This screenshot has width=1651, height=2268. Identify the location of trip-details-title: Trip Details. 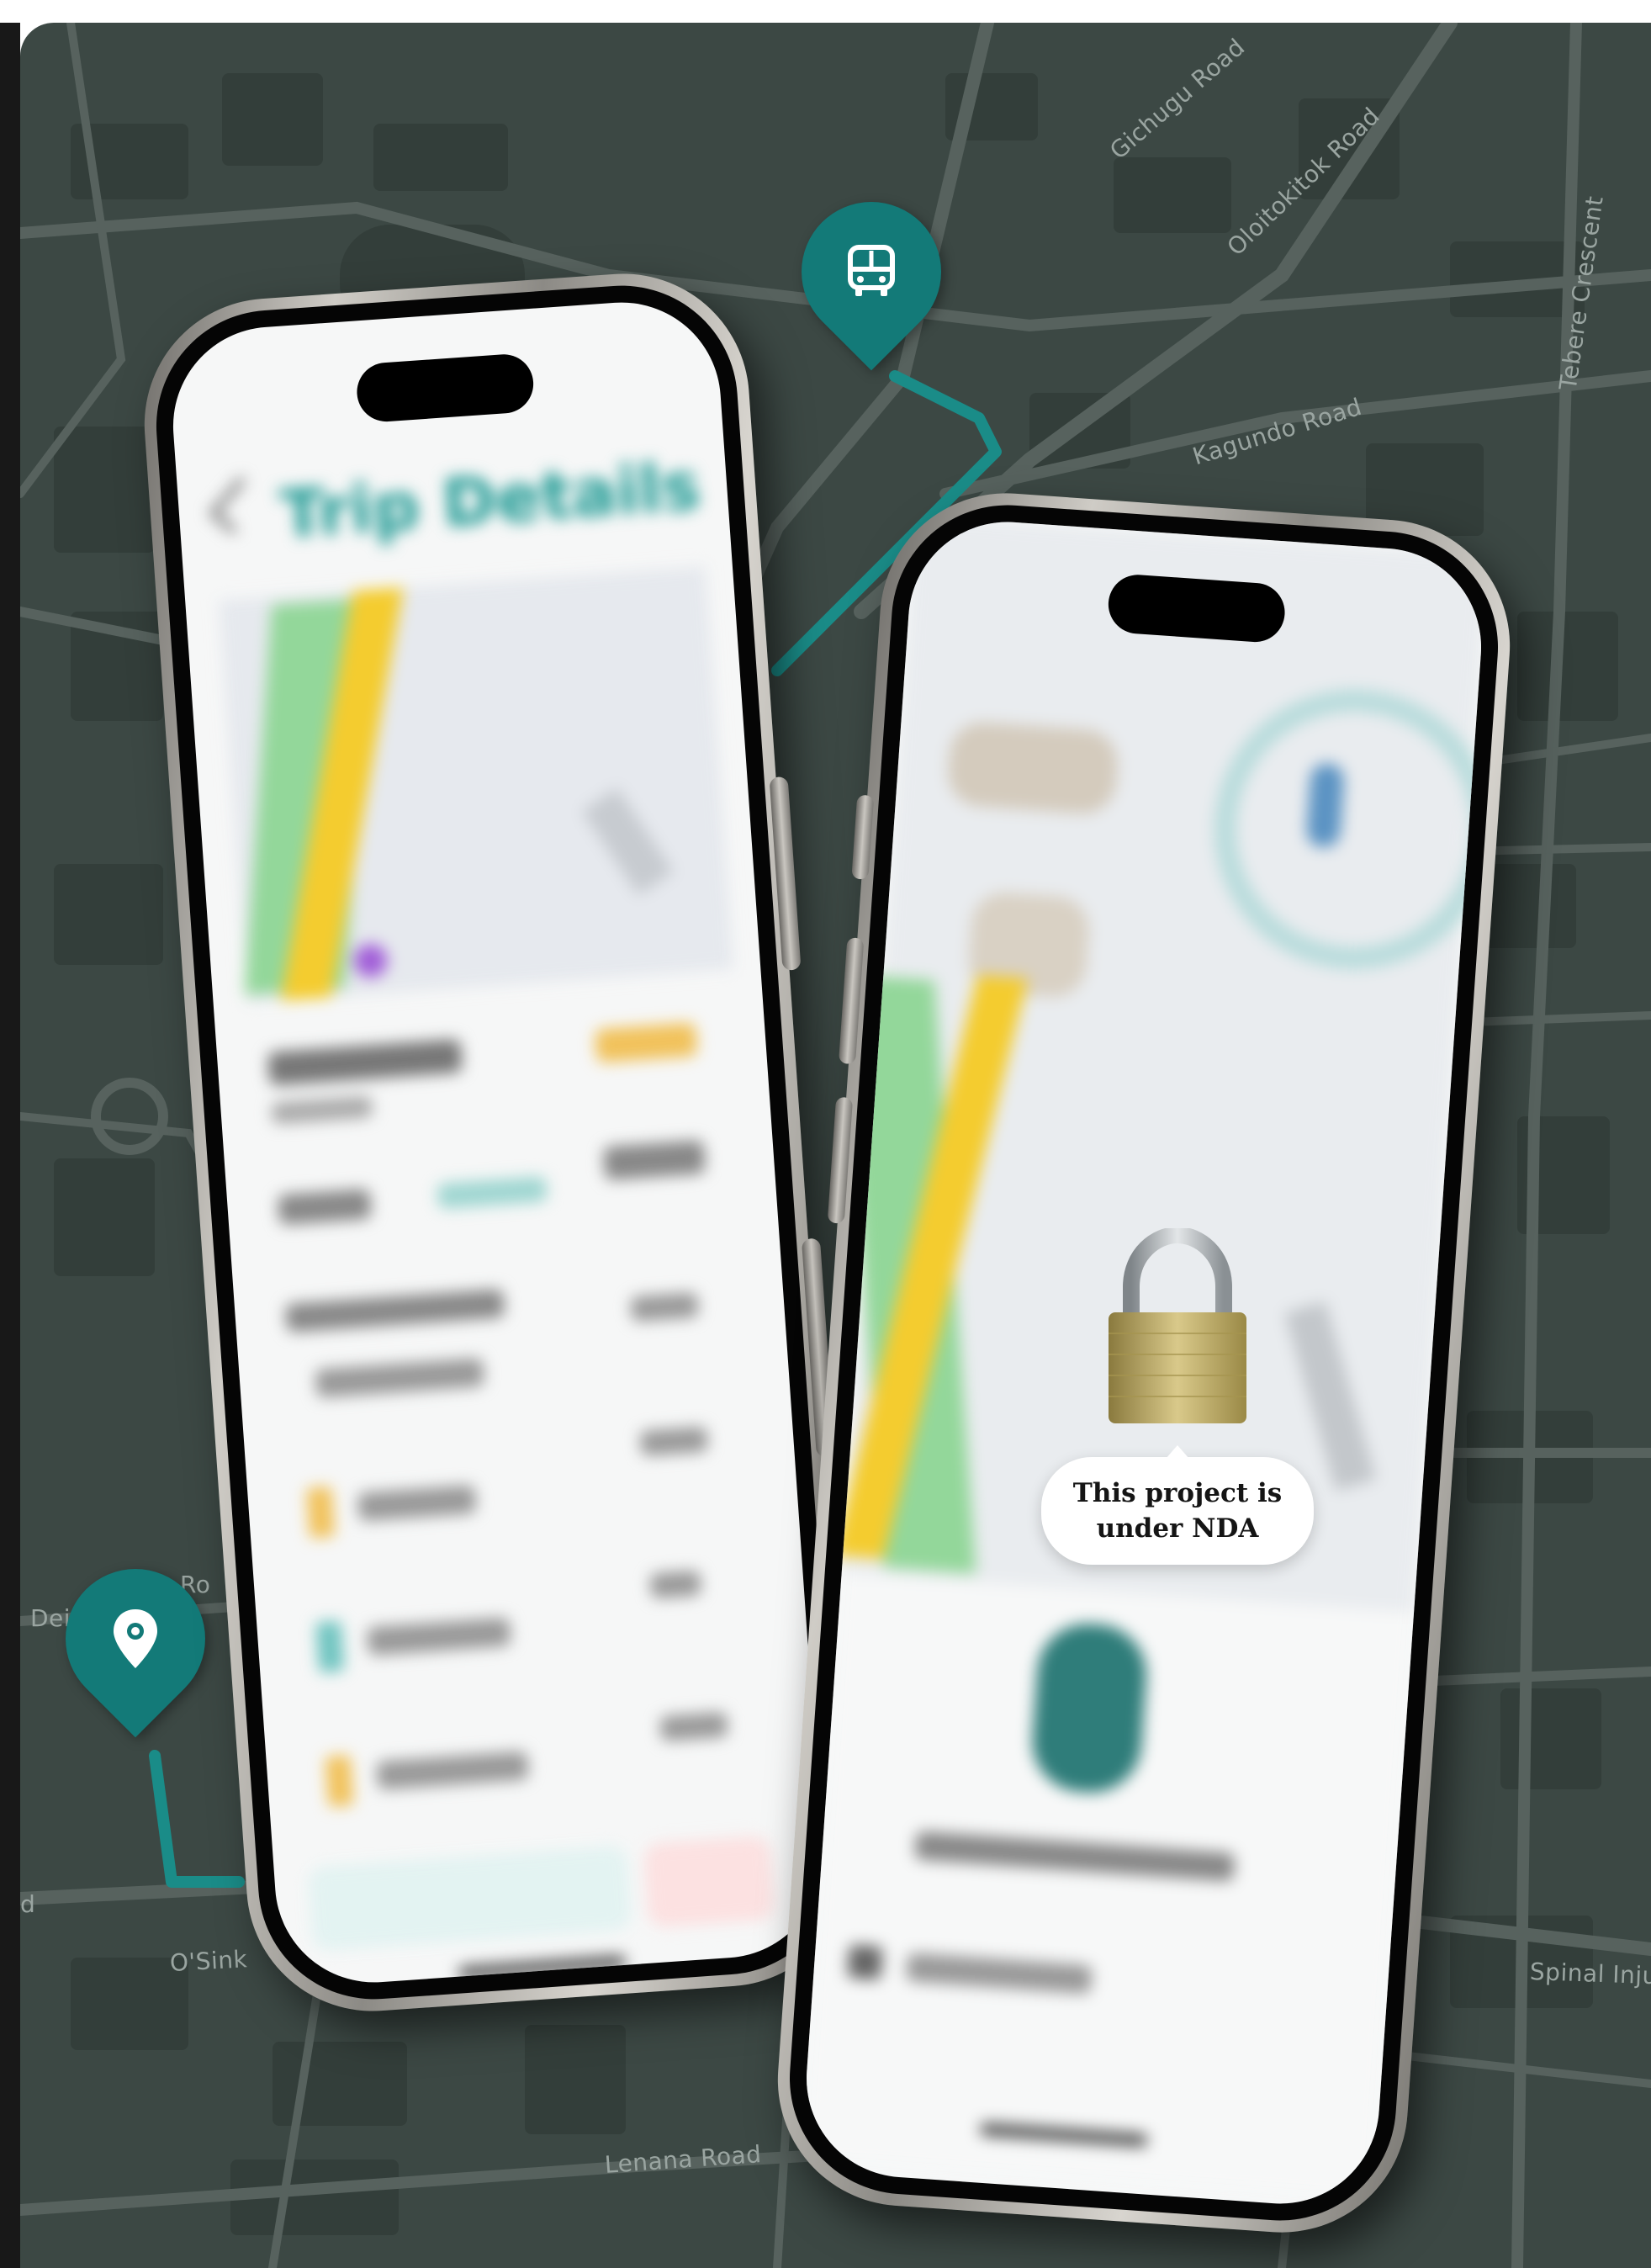
(491, 501).